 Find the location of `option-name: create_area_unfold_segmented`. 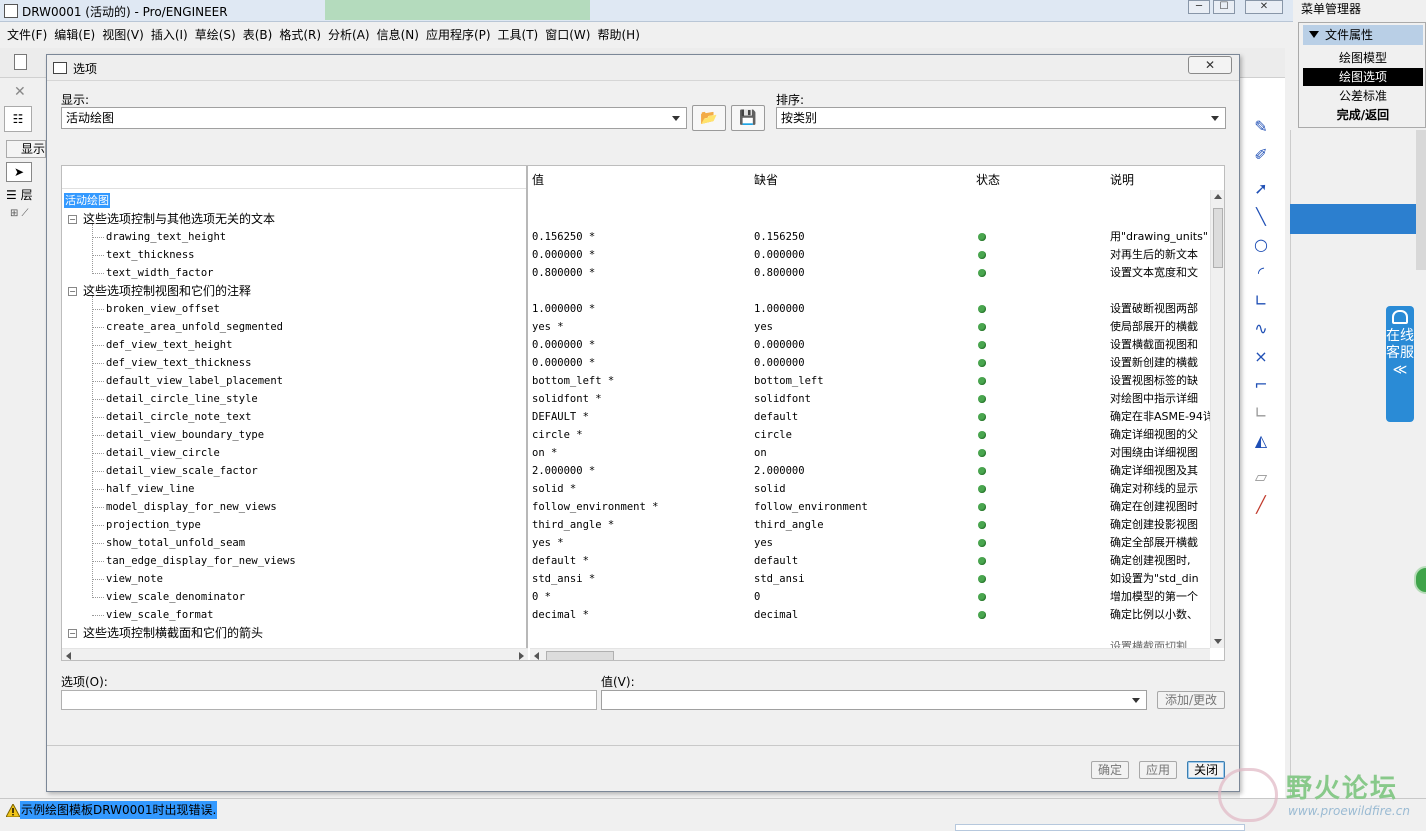

option-name: create_area_unfold_segmented is located at coordinates (194, 327).